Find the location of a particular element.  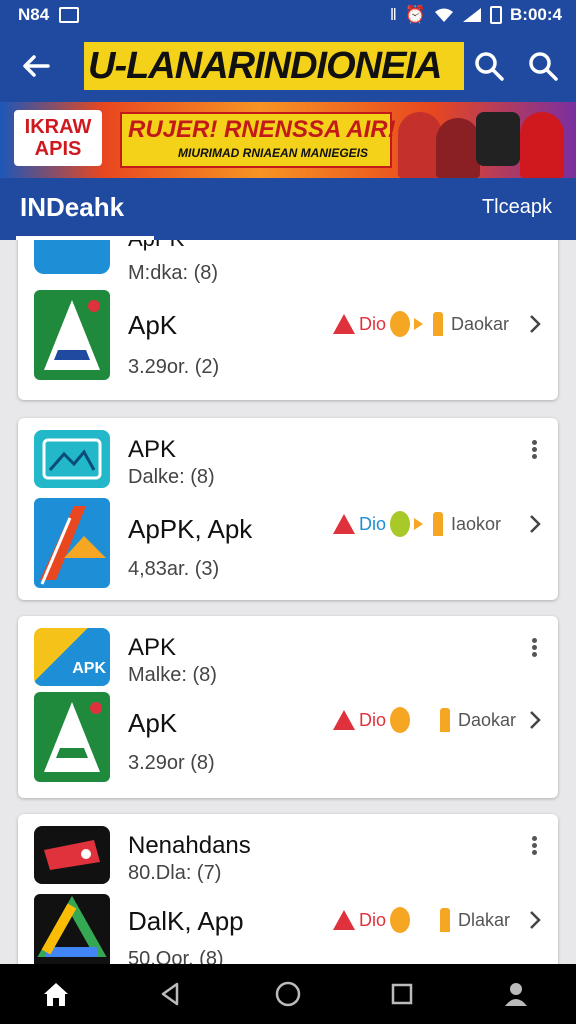

banner-logo-line1: IKRAW is located at coordinates (58, 127).